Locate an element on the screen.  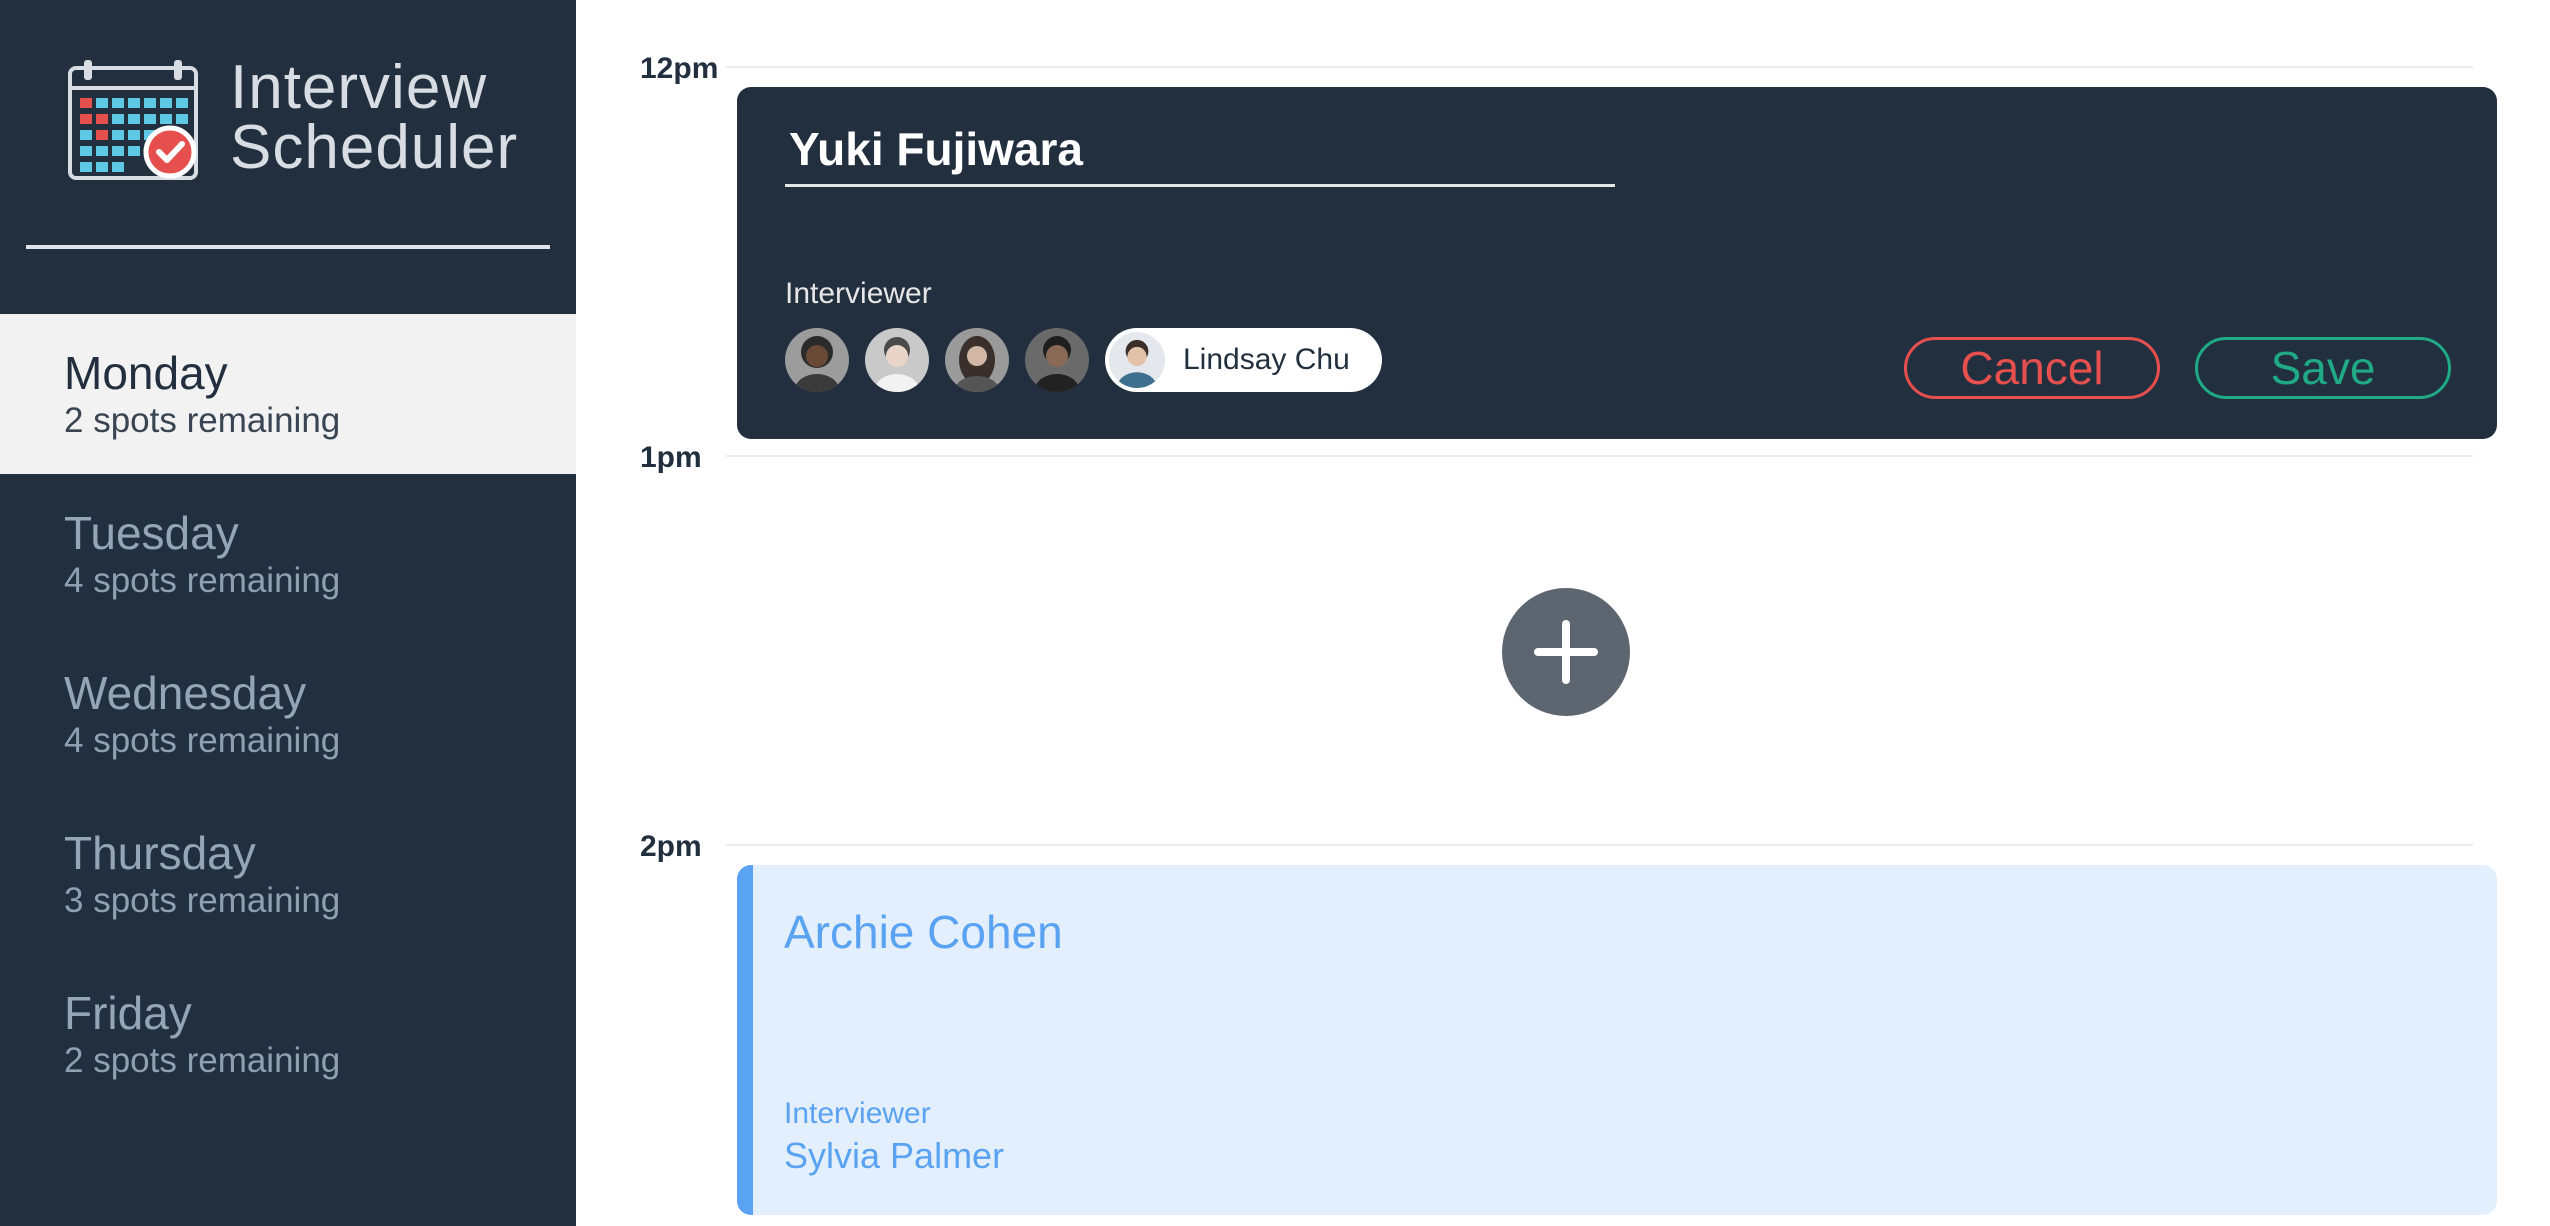
selected-interviewer: Lindsay Chu is located at coordinates (1243, 360).